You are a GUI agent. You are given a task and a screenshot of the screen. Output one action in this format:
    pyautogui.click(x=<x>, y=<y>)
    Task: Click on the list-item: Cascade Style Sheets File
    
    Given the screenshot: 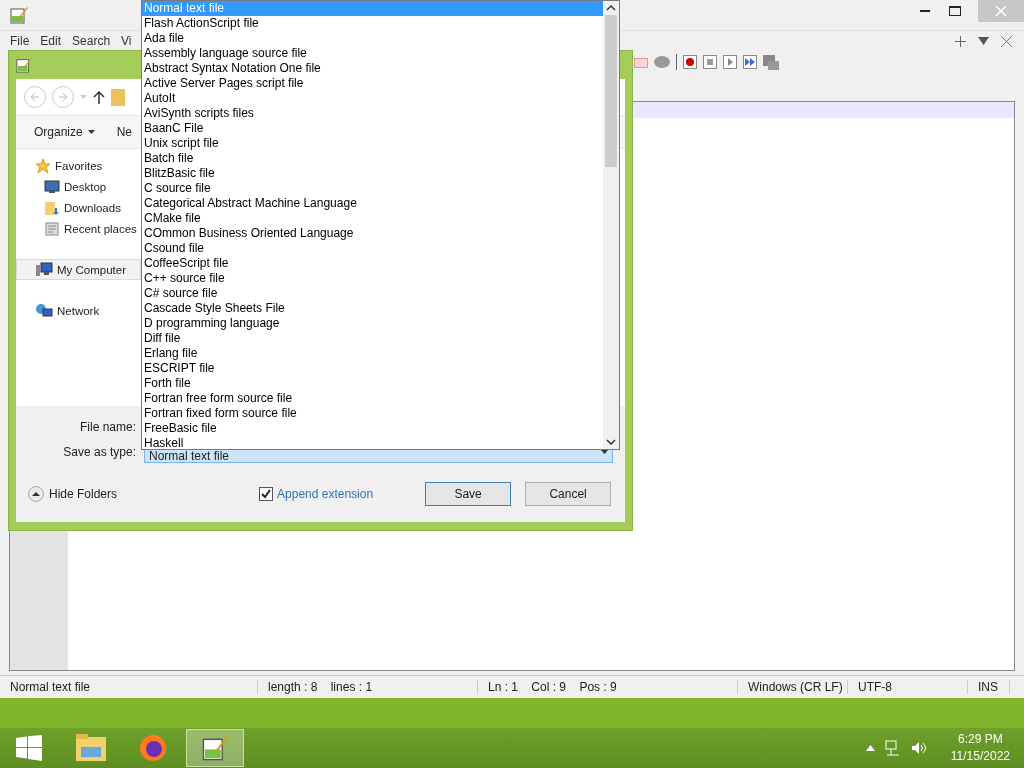 What is the action you would take?
    pyautogui.click(x=372, y=308)
    